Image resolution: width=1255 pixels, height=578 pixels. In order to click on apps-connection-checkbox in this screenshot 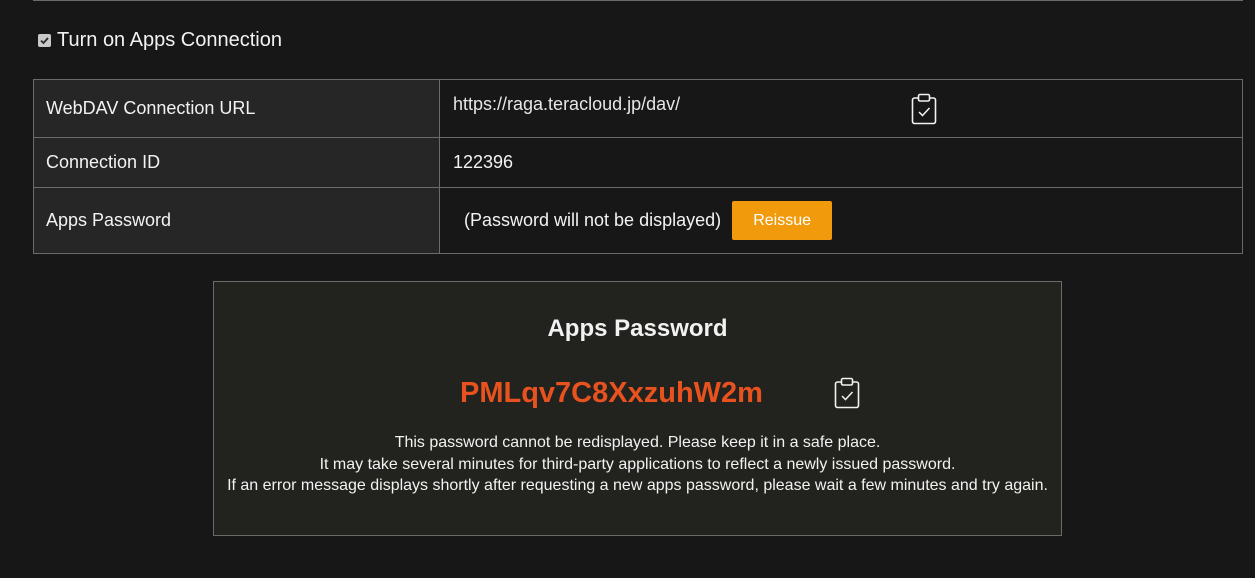, I will do `click(44, 40)`.